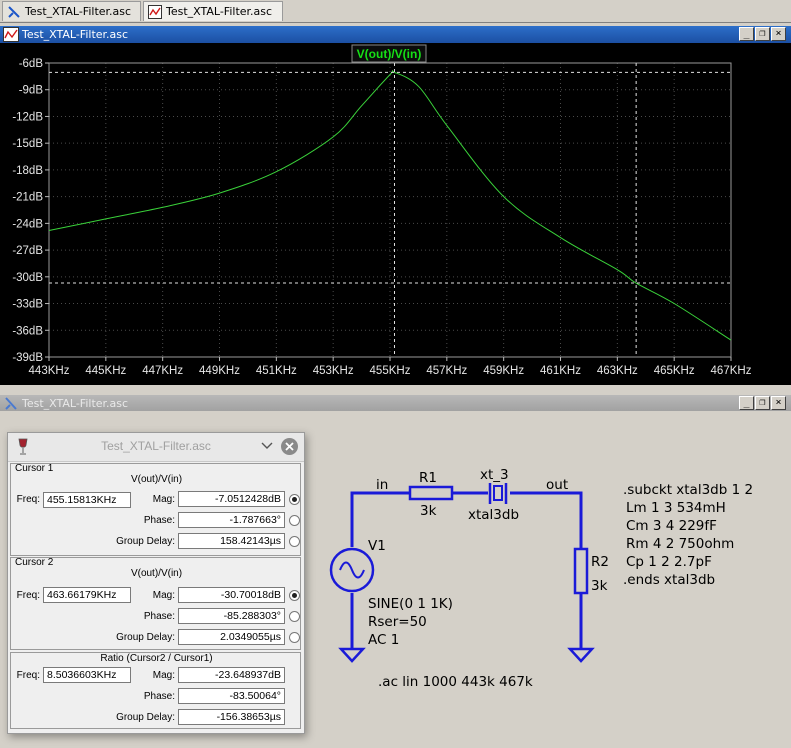 Image resolution: width=791 pixels, height=748 pixels. Describe the element at coordinates (600, 562) in the screenshot. I see `r2-name: R2` at that location.